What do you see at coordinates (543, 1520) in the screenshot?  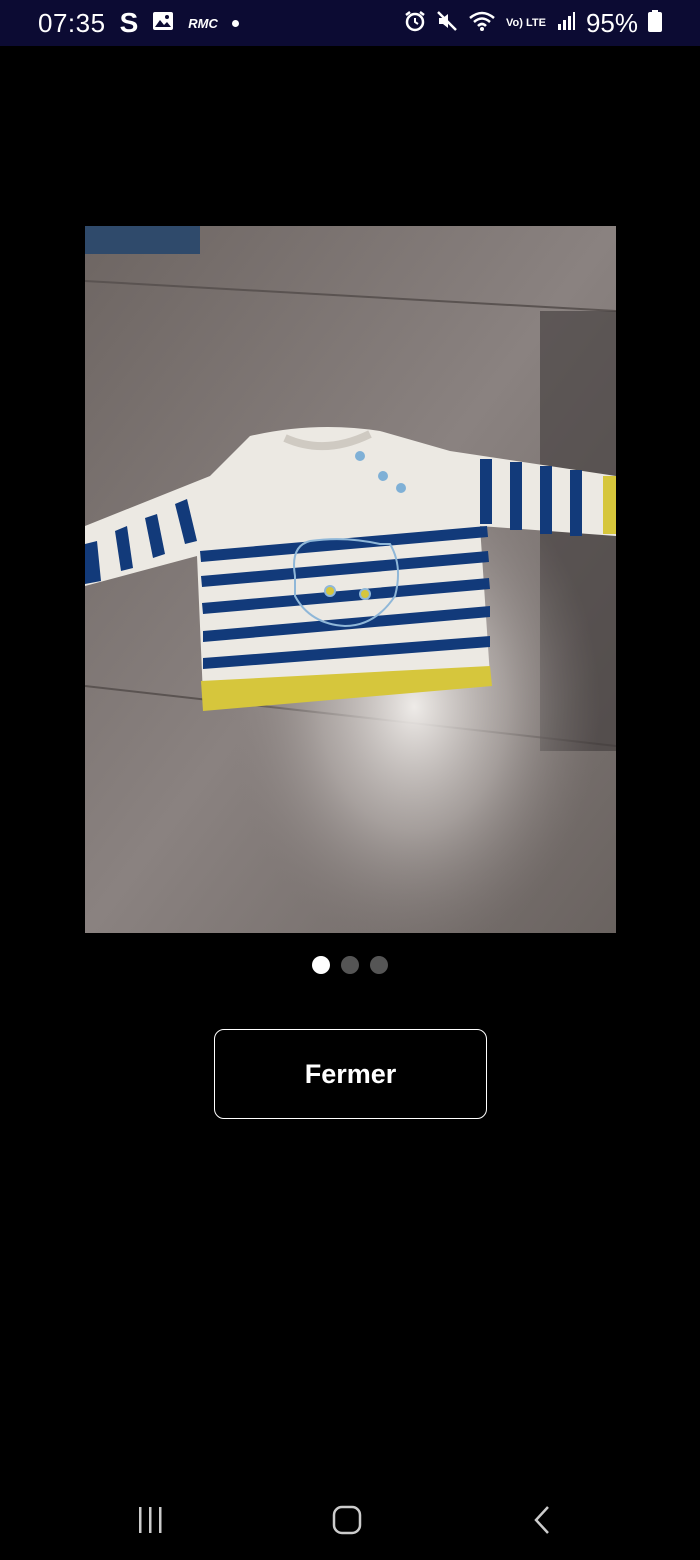 I see `back-icon` at bounding box center [543, 1520].